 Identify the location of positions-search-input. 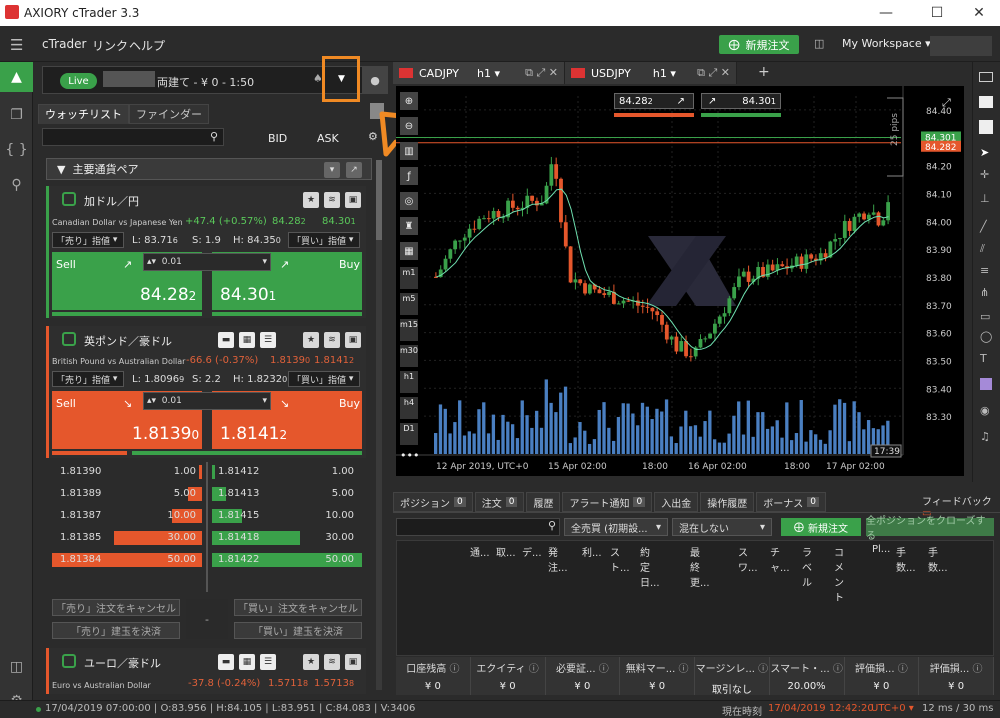
(478, 527).